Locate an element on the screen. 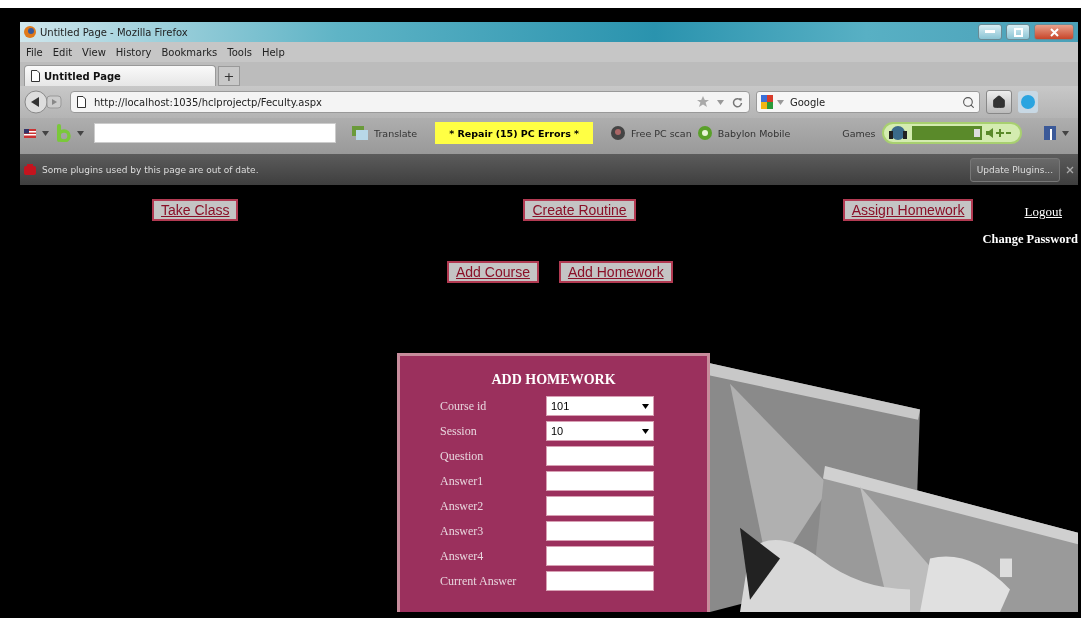 The height and width of the screenshot is (618, 1081). radio-player is located at coordinates (951, 133).